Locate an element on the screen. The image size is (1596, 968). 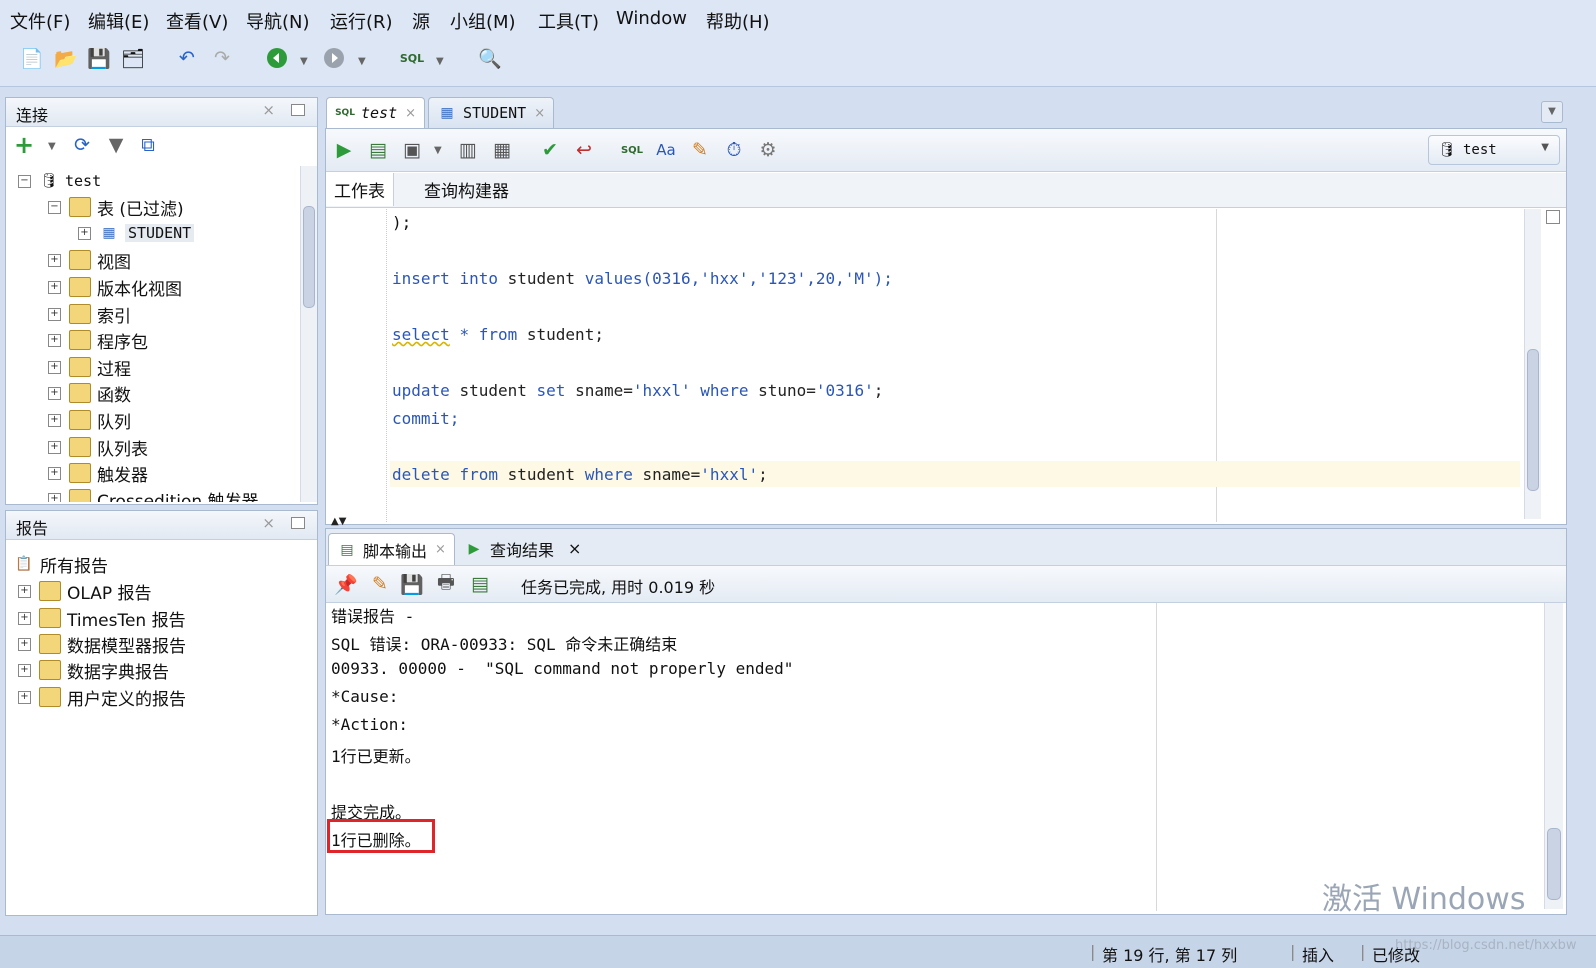
tree-node-procedures: + 过程 is located at coordinates (89, 367).